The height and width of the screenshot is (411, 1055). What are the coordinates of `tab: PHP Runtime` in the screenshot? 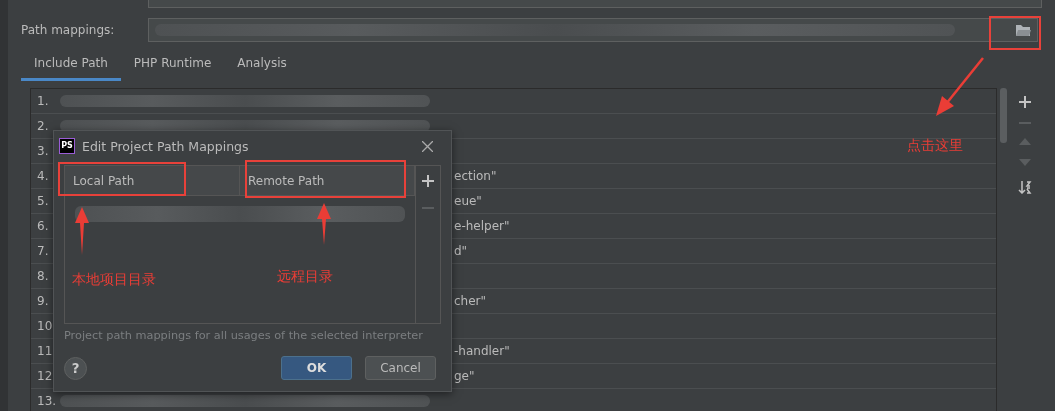 It's located at (172, 65).